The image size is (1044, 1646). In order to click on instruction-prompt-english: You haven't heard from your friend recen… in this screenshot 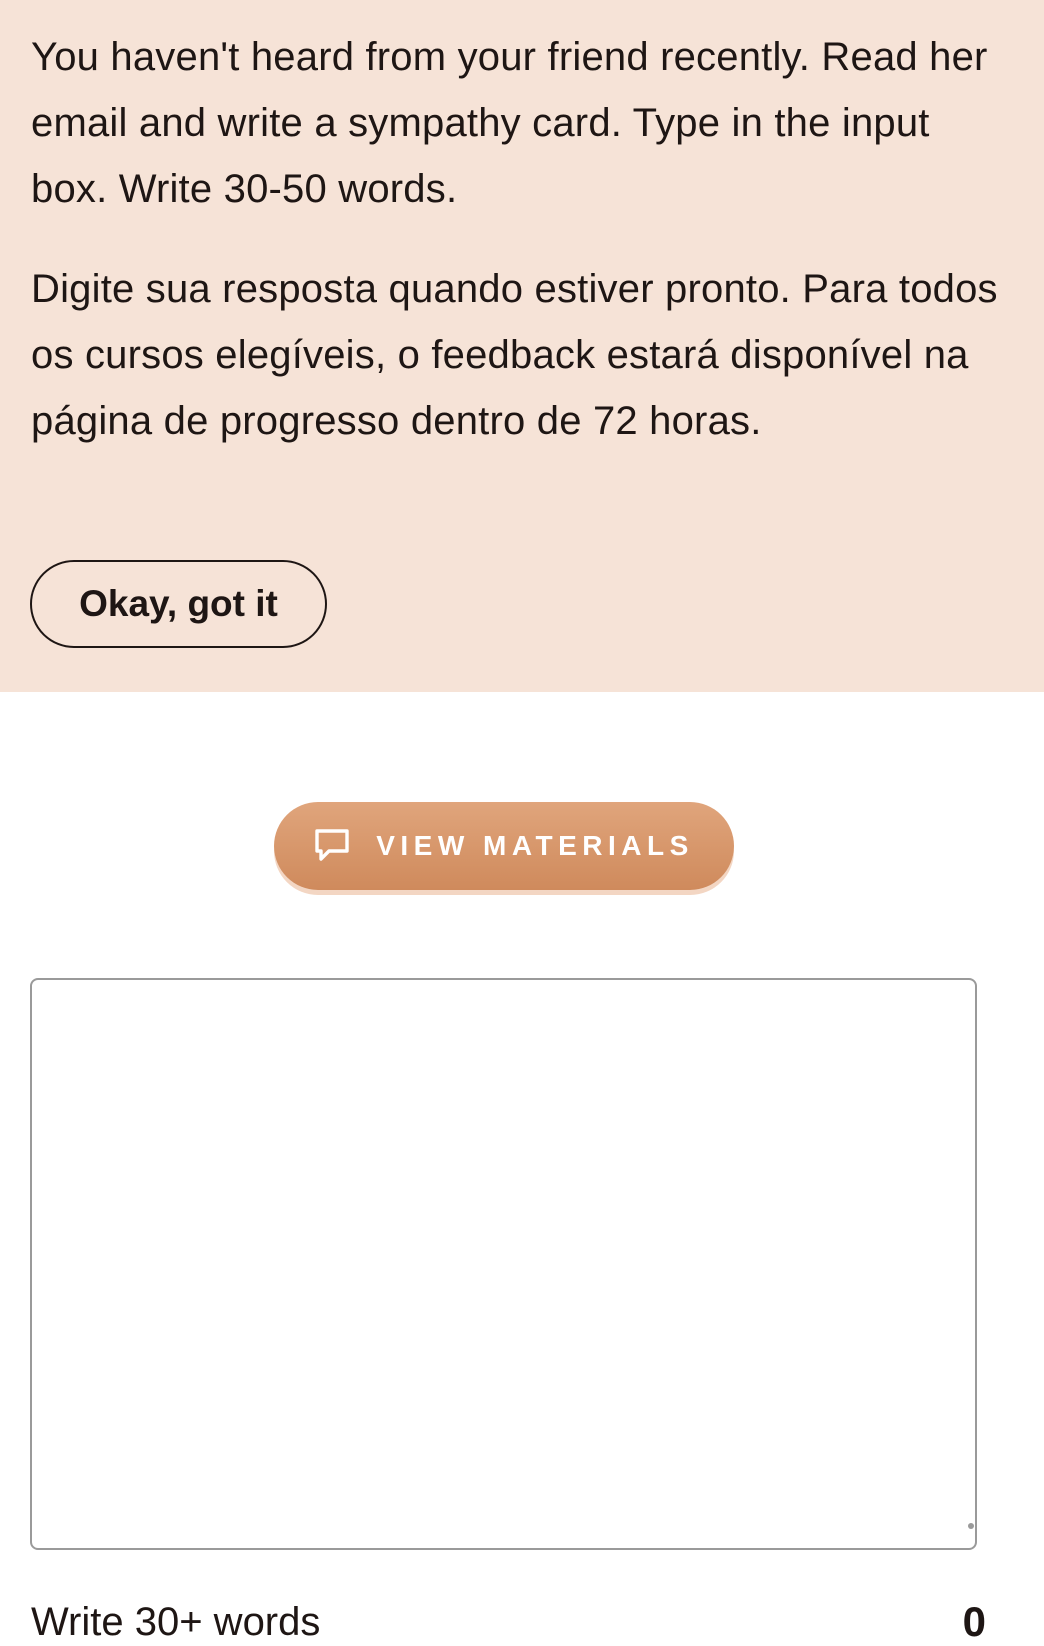, I will do `click(509, 123)`.